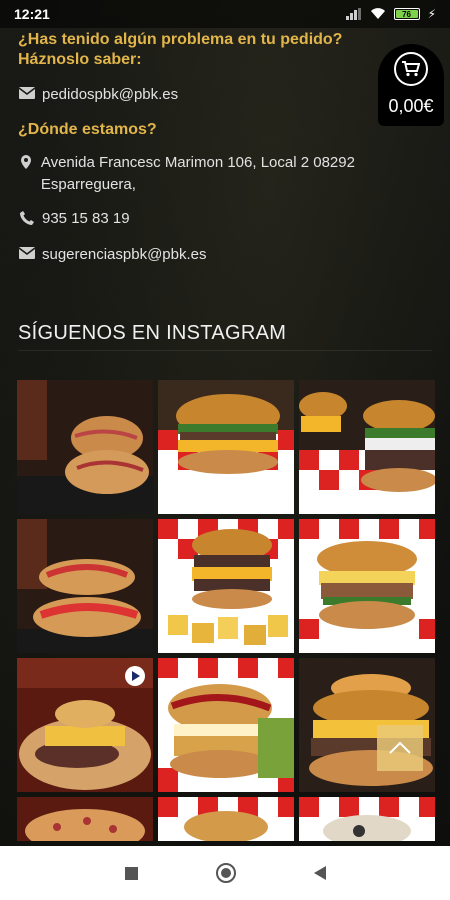 This screenshot has height=900, width=450. Describe the element at coordinates (124, 255) in the screenshot. I see `suggestions-email: sugerenciaspbk@pbk.es` at that location.